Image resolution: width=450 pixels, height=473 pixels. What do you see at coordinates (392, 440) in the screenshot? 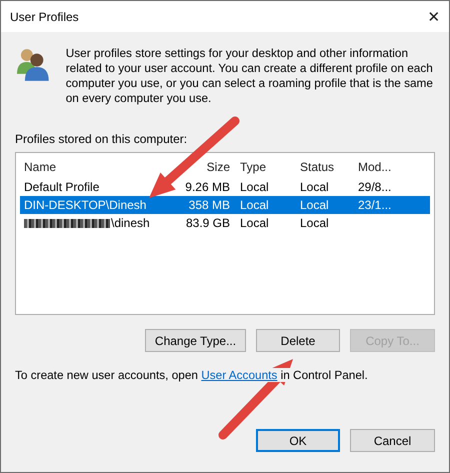
I see `dialog-button: Cancel` at bounding box center [392, 440].